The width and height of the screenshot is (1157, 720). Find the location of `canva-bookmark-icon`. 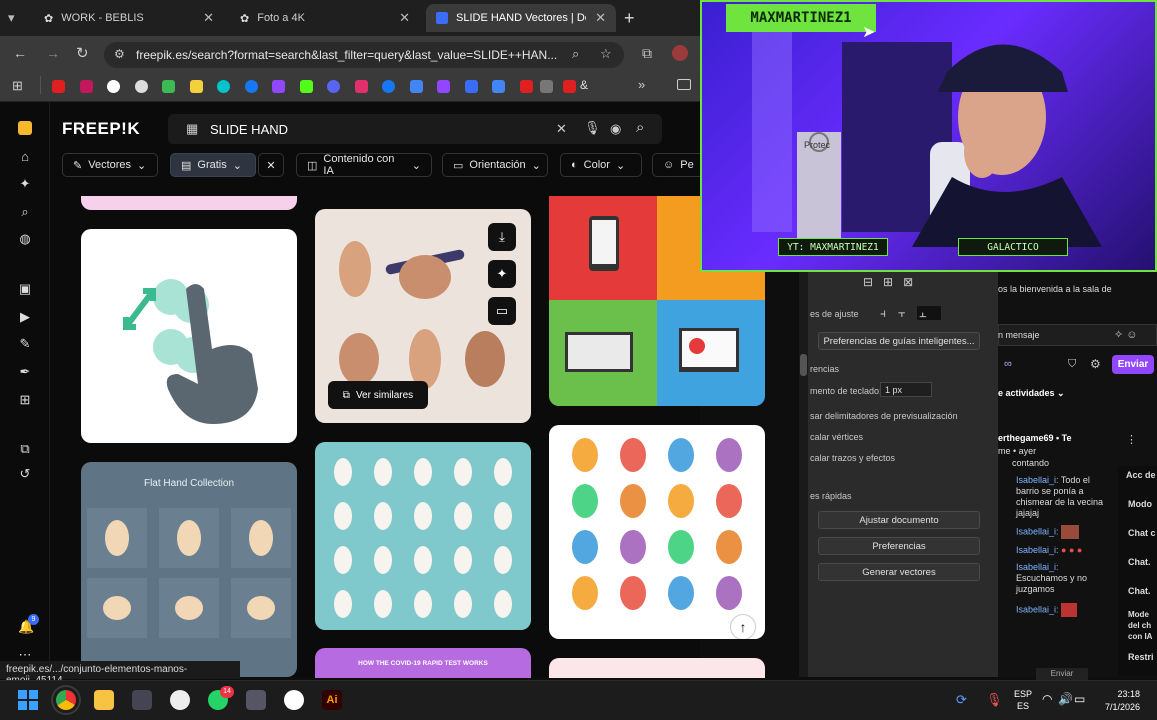

canva-bookmark-icon is located at coordinates (223, 86).